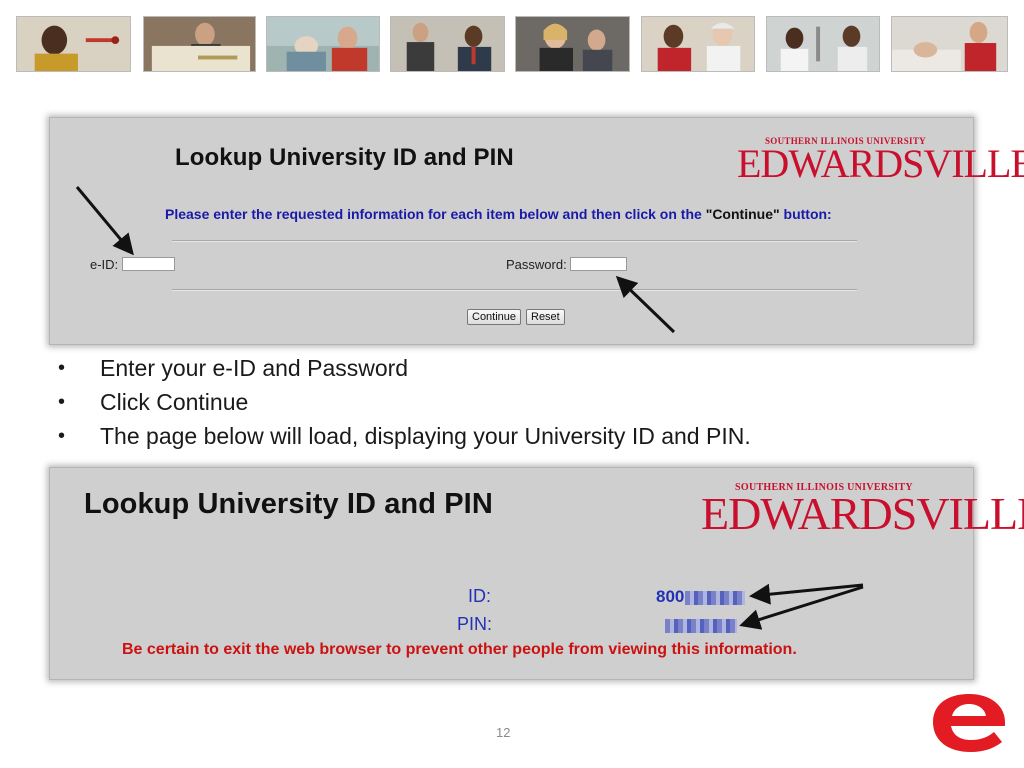 The image size is (1024, 768). What do you see at coordinates (514, 241) in the screenshot?
I see `form-divider-top` at bounding box center [514, 241].